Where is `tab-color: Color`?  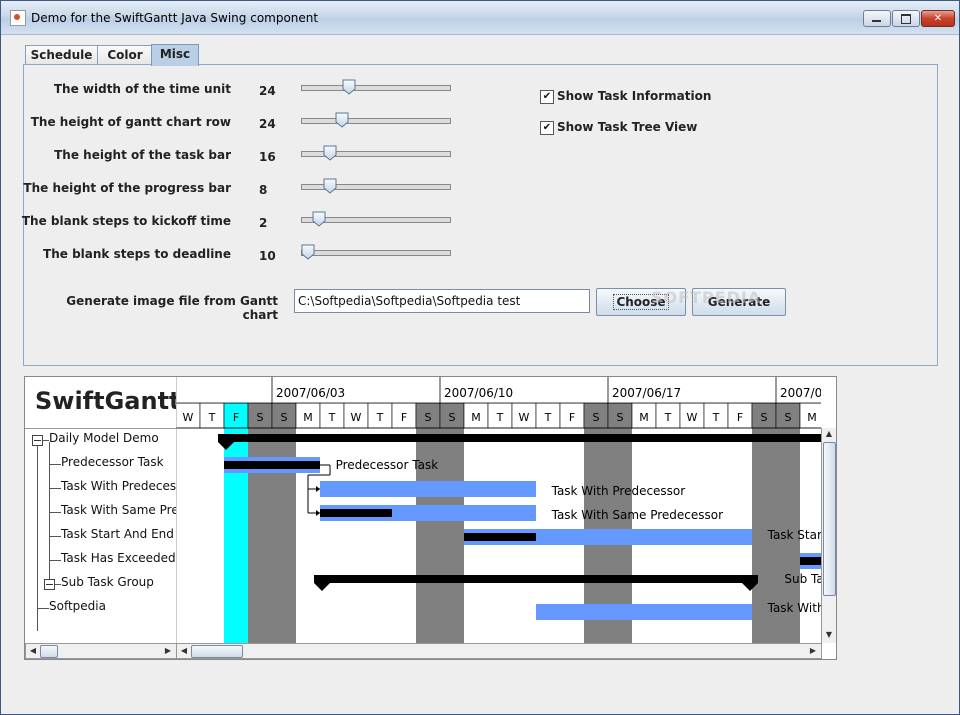 tab-color: Color is located at coordinates (125, 55).